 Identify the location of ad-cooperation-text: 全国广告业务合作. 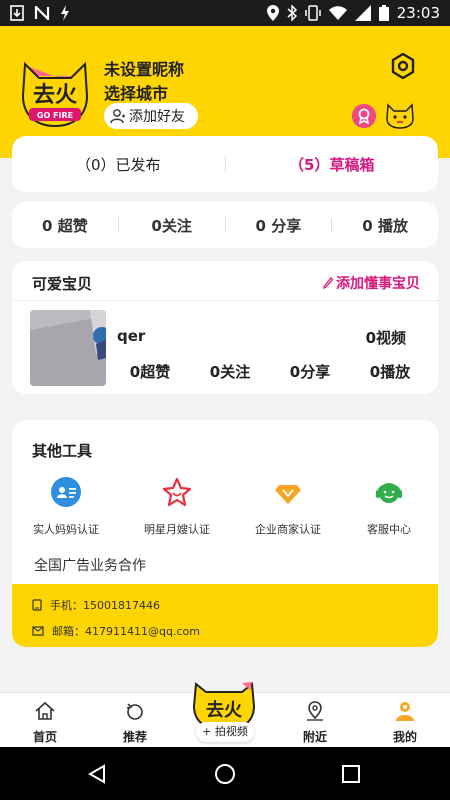
(90, 566).